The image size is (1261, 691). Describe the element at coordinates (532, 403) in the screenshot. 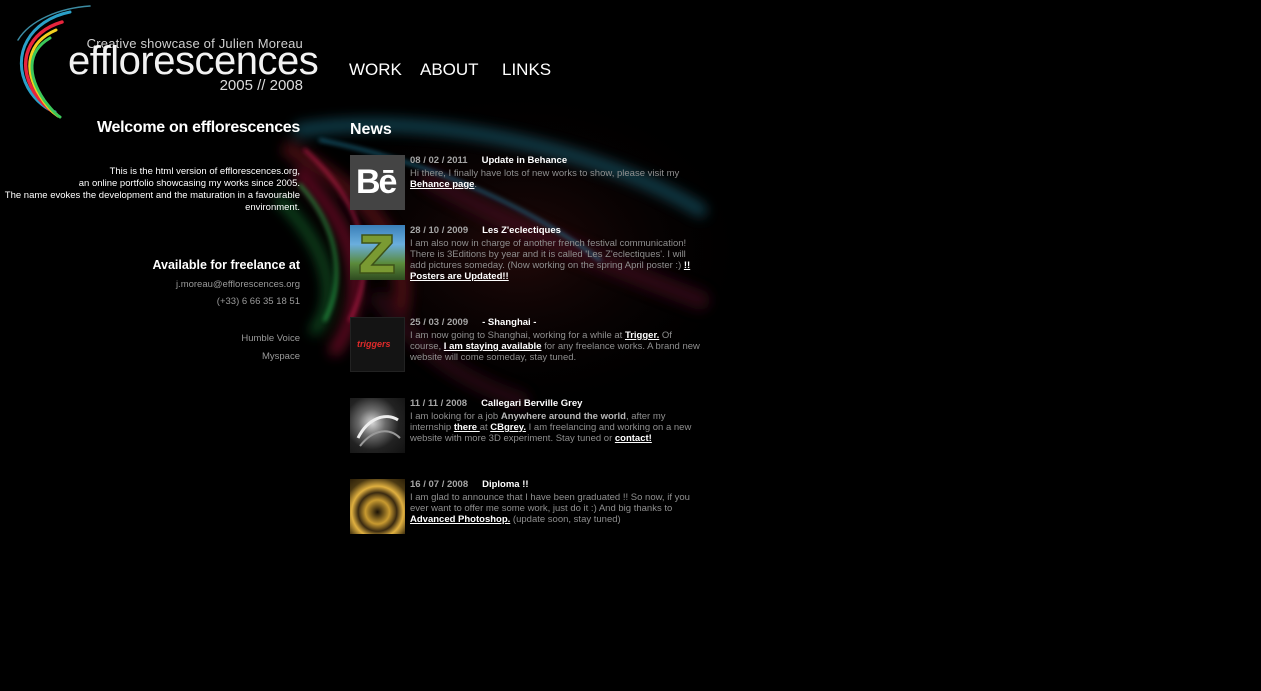

I see `news-title: Callegari Berville Grey` at that location.